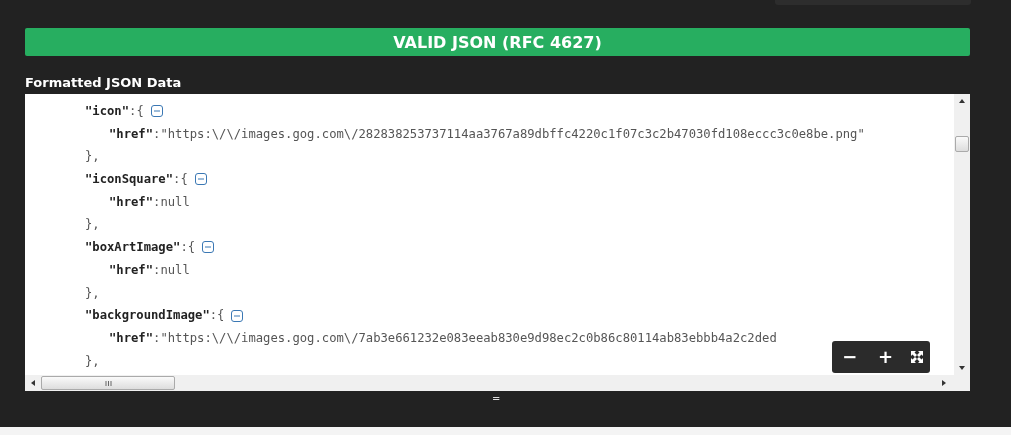 The width and height of the screenshot is (1011, 435). I want to click on scroll-down-icon, so click(962, 368).